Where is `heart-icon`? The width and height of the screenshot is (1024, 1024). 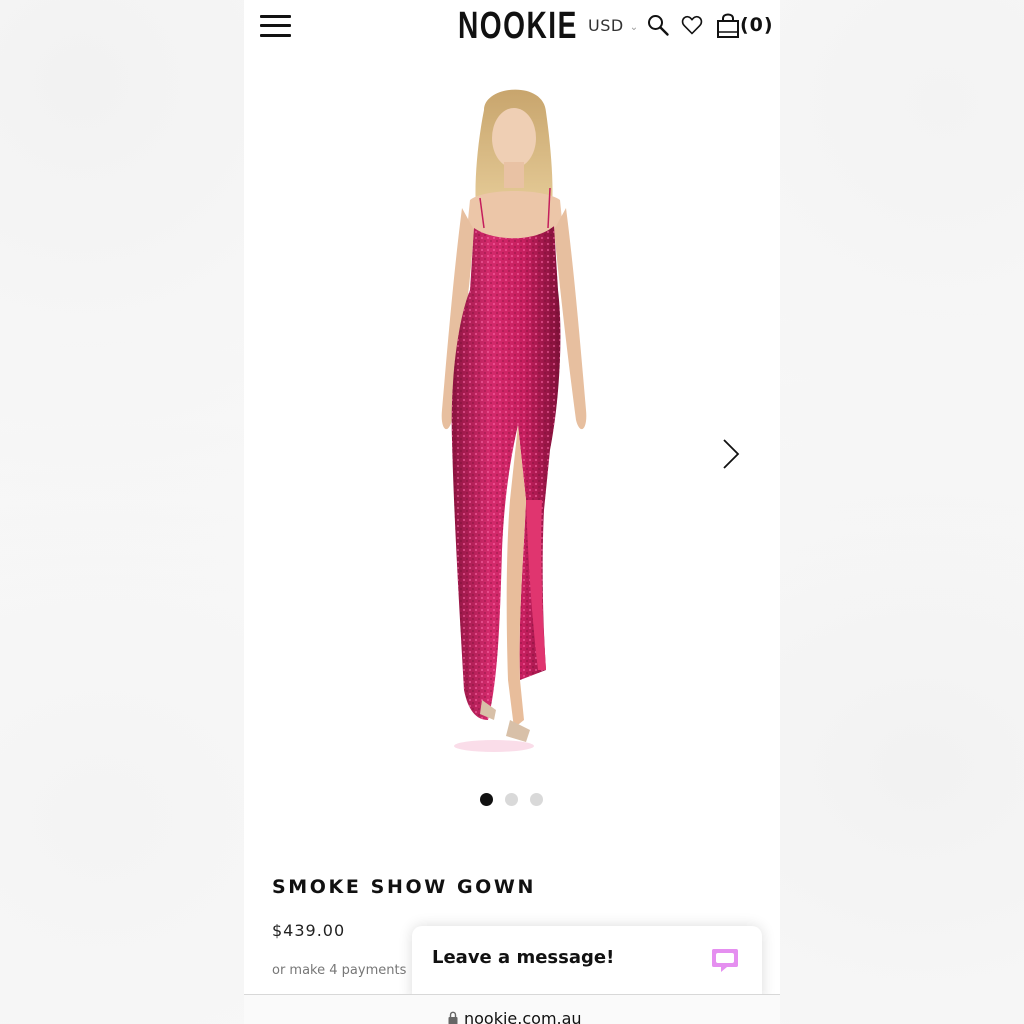
heart-icon is located at coordinates (692, 25).